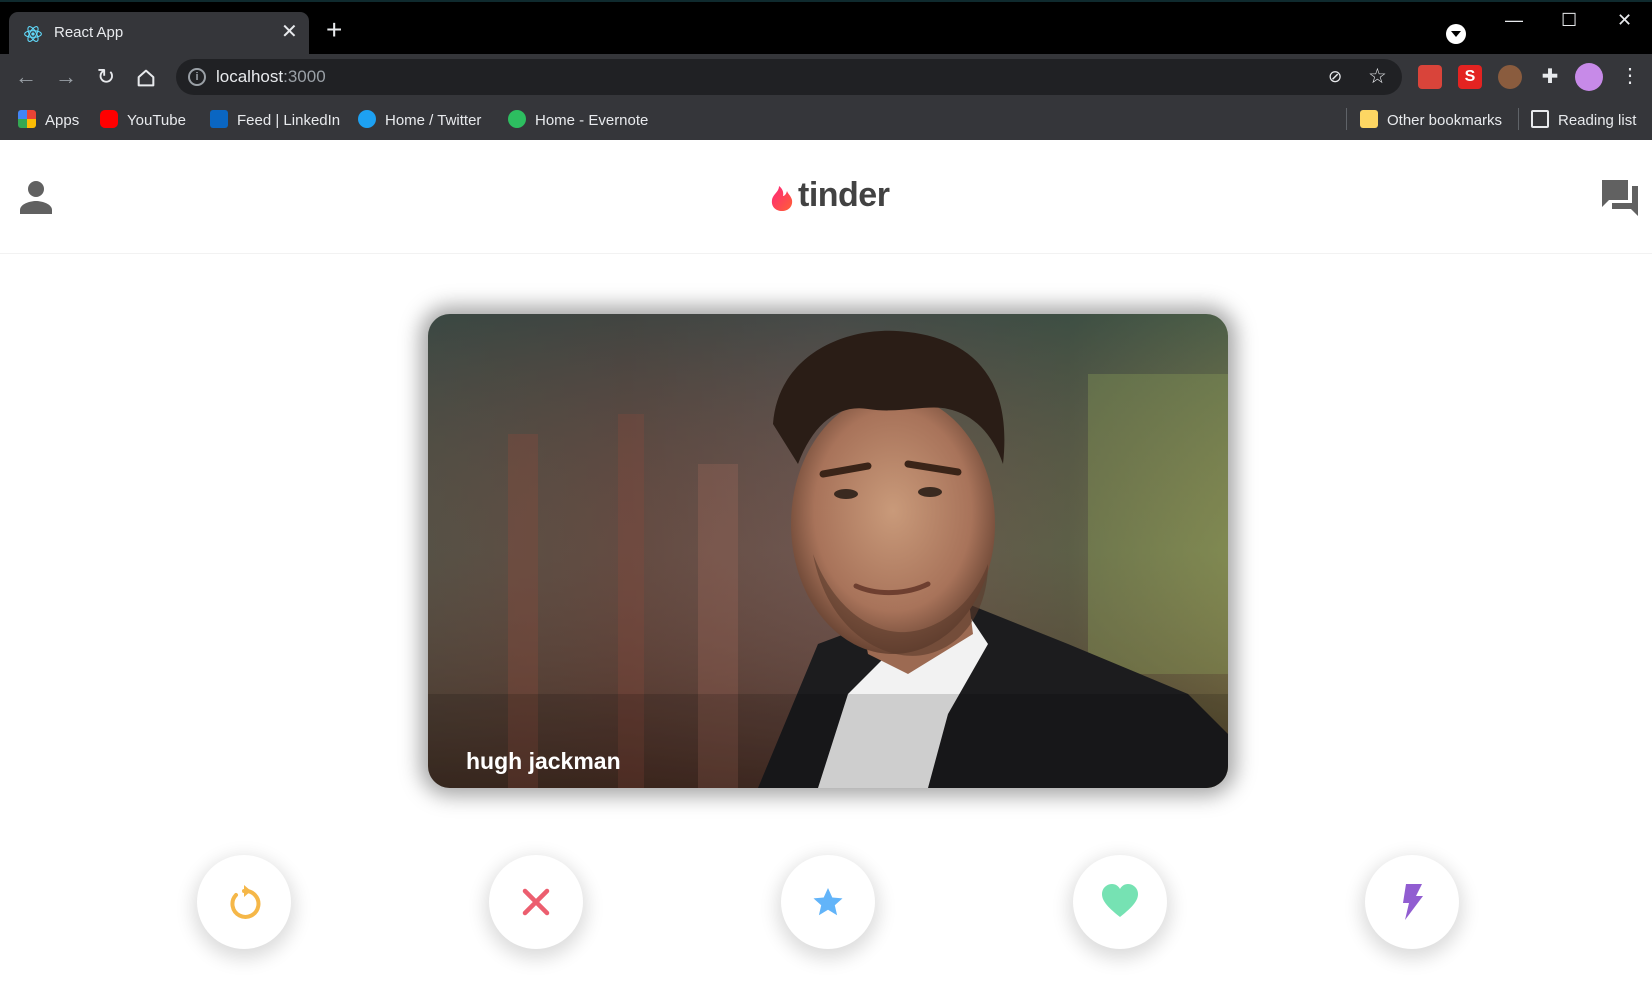 The width and height of the screenshot is (1652, 988). I want to click on replay-icon, so click(245, 902).